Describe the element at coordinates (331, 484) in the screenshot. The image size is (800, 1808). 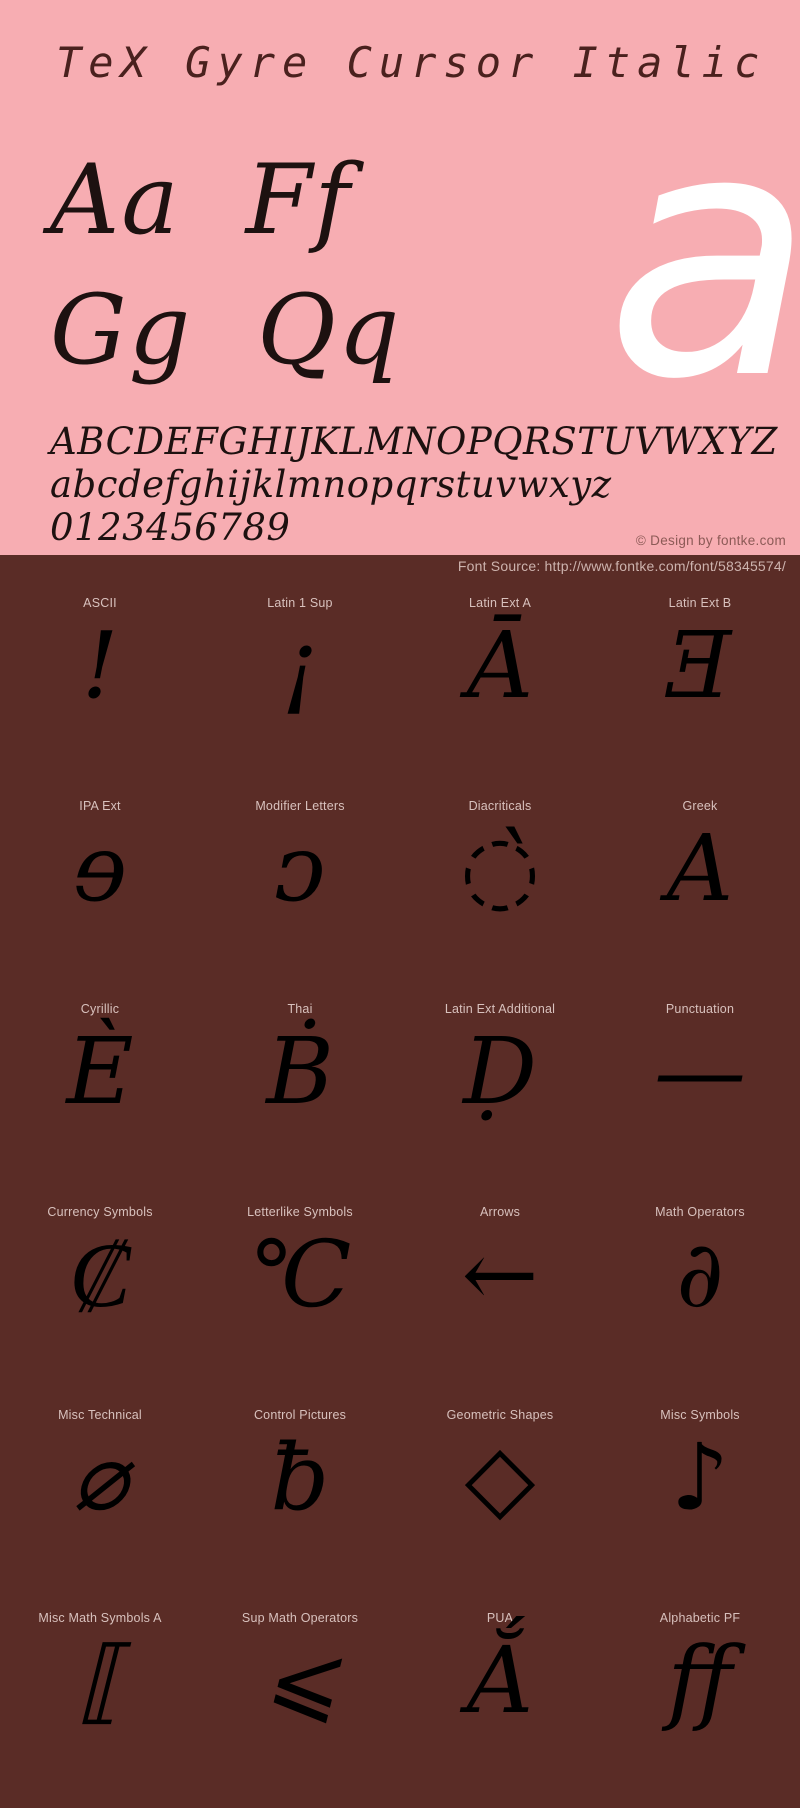
I see `lowercase-alphabet-row: abcdefghijklmnopqrstuvwxyz` at that location.